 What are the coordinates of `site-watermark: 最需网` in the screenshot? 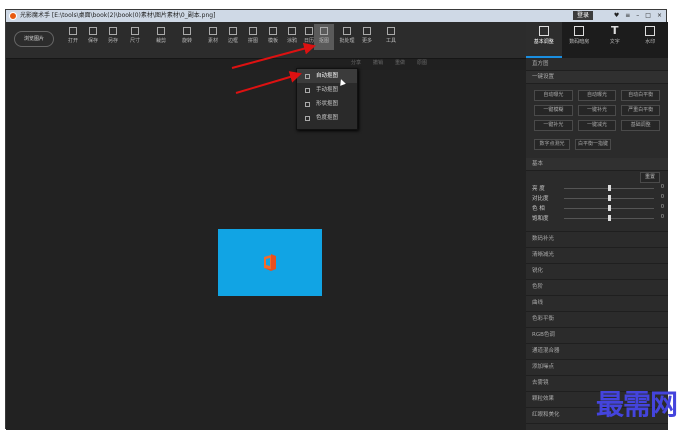 It's located at (637, 404).